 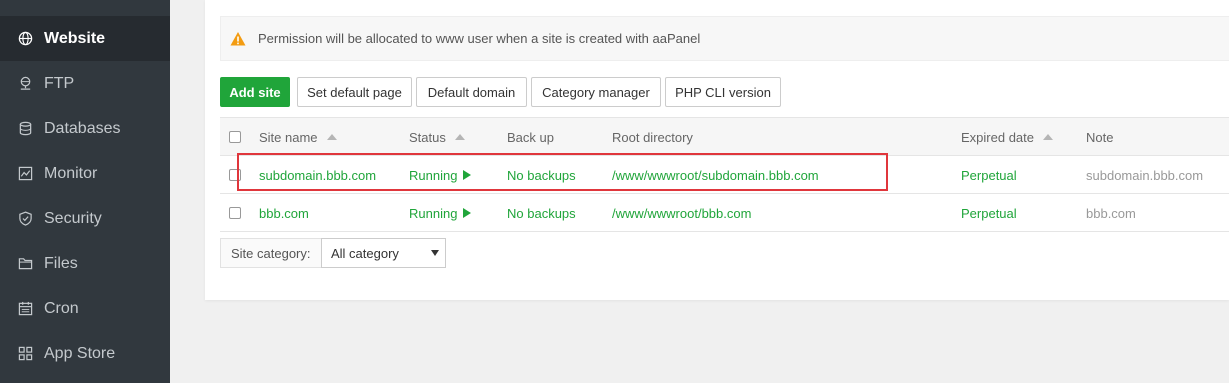 I want to click on warning-icon, so click(x=238, y=38).